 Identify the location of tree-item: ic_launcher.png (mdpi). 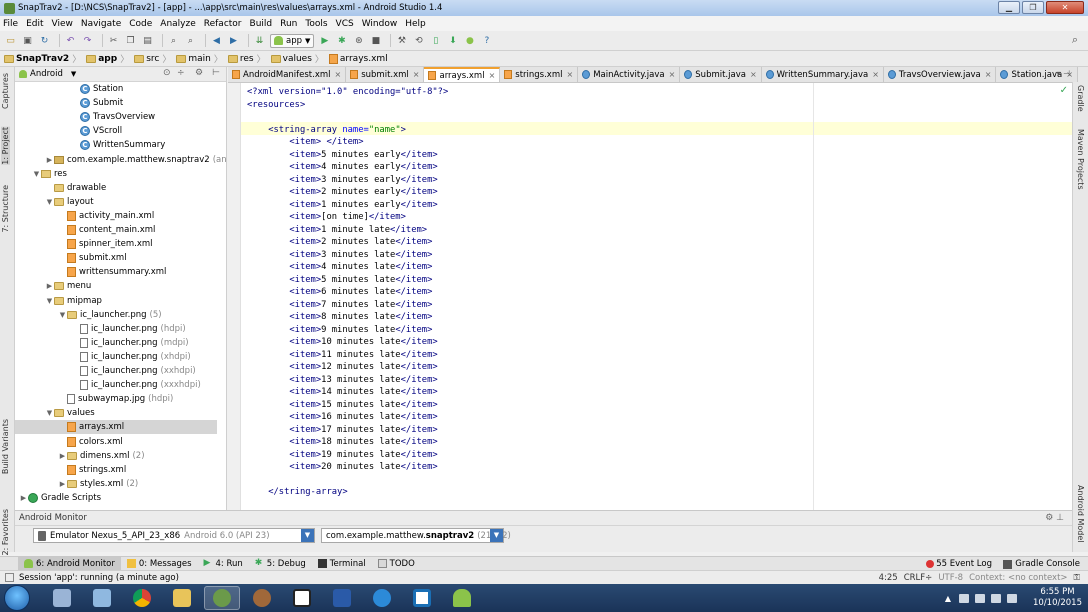
(130, 343).